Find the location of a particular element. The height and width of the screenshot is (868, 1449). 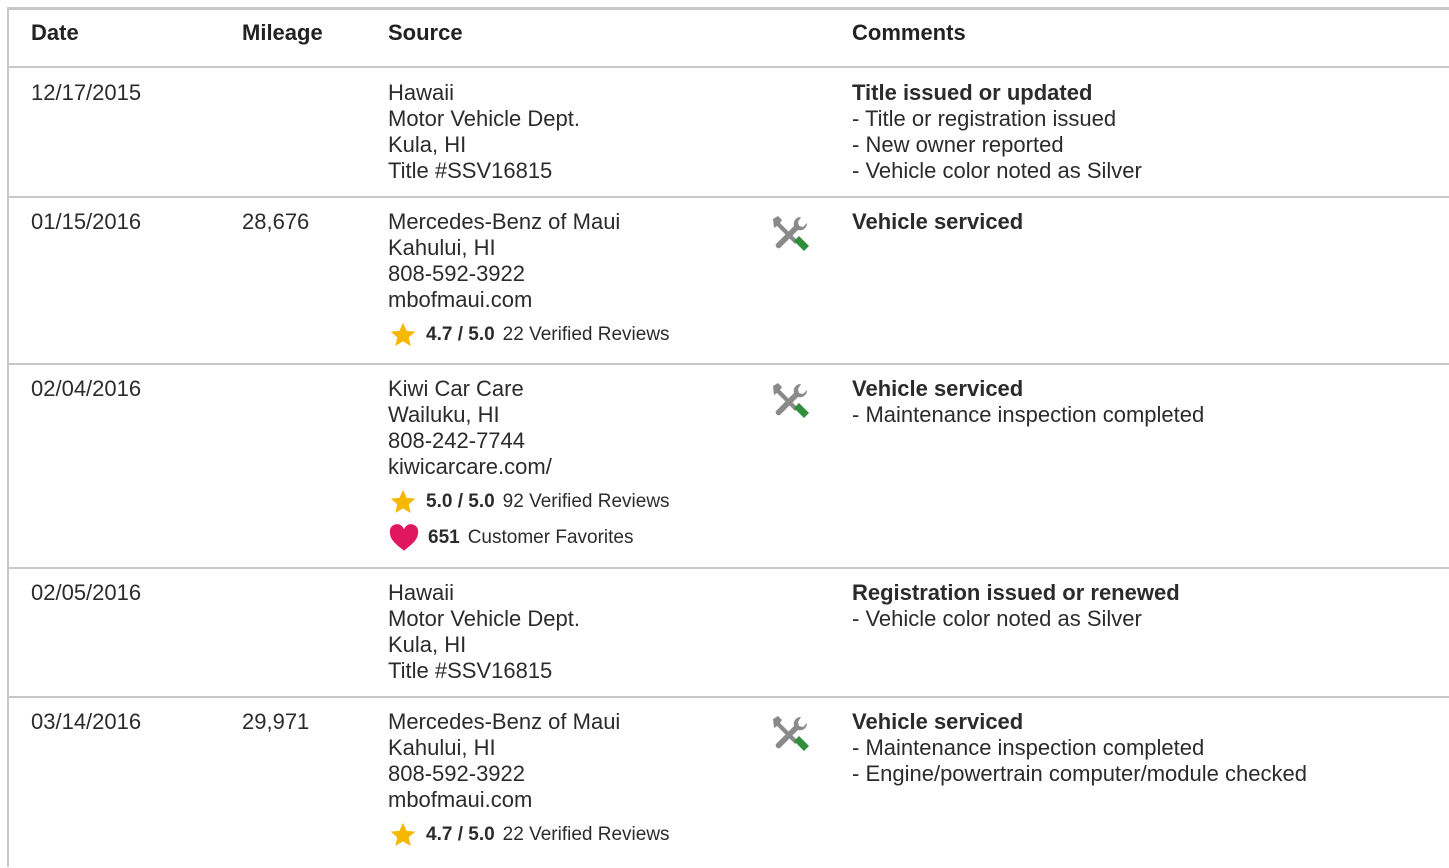

source-line: 808-242-7744 is located at coordinates (457, 440).